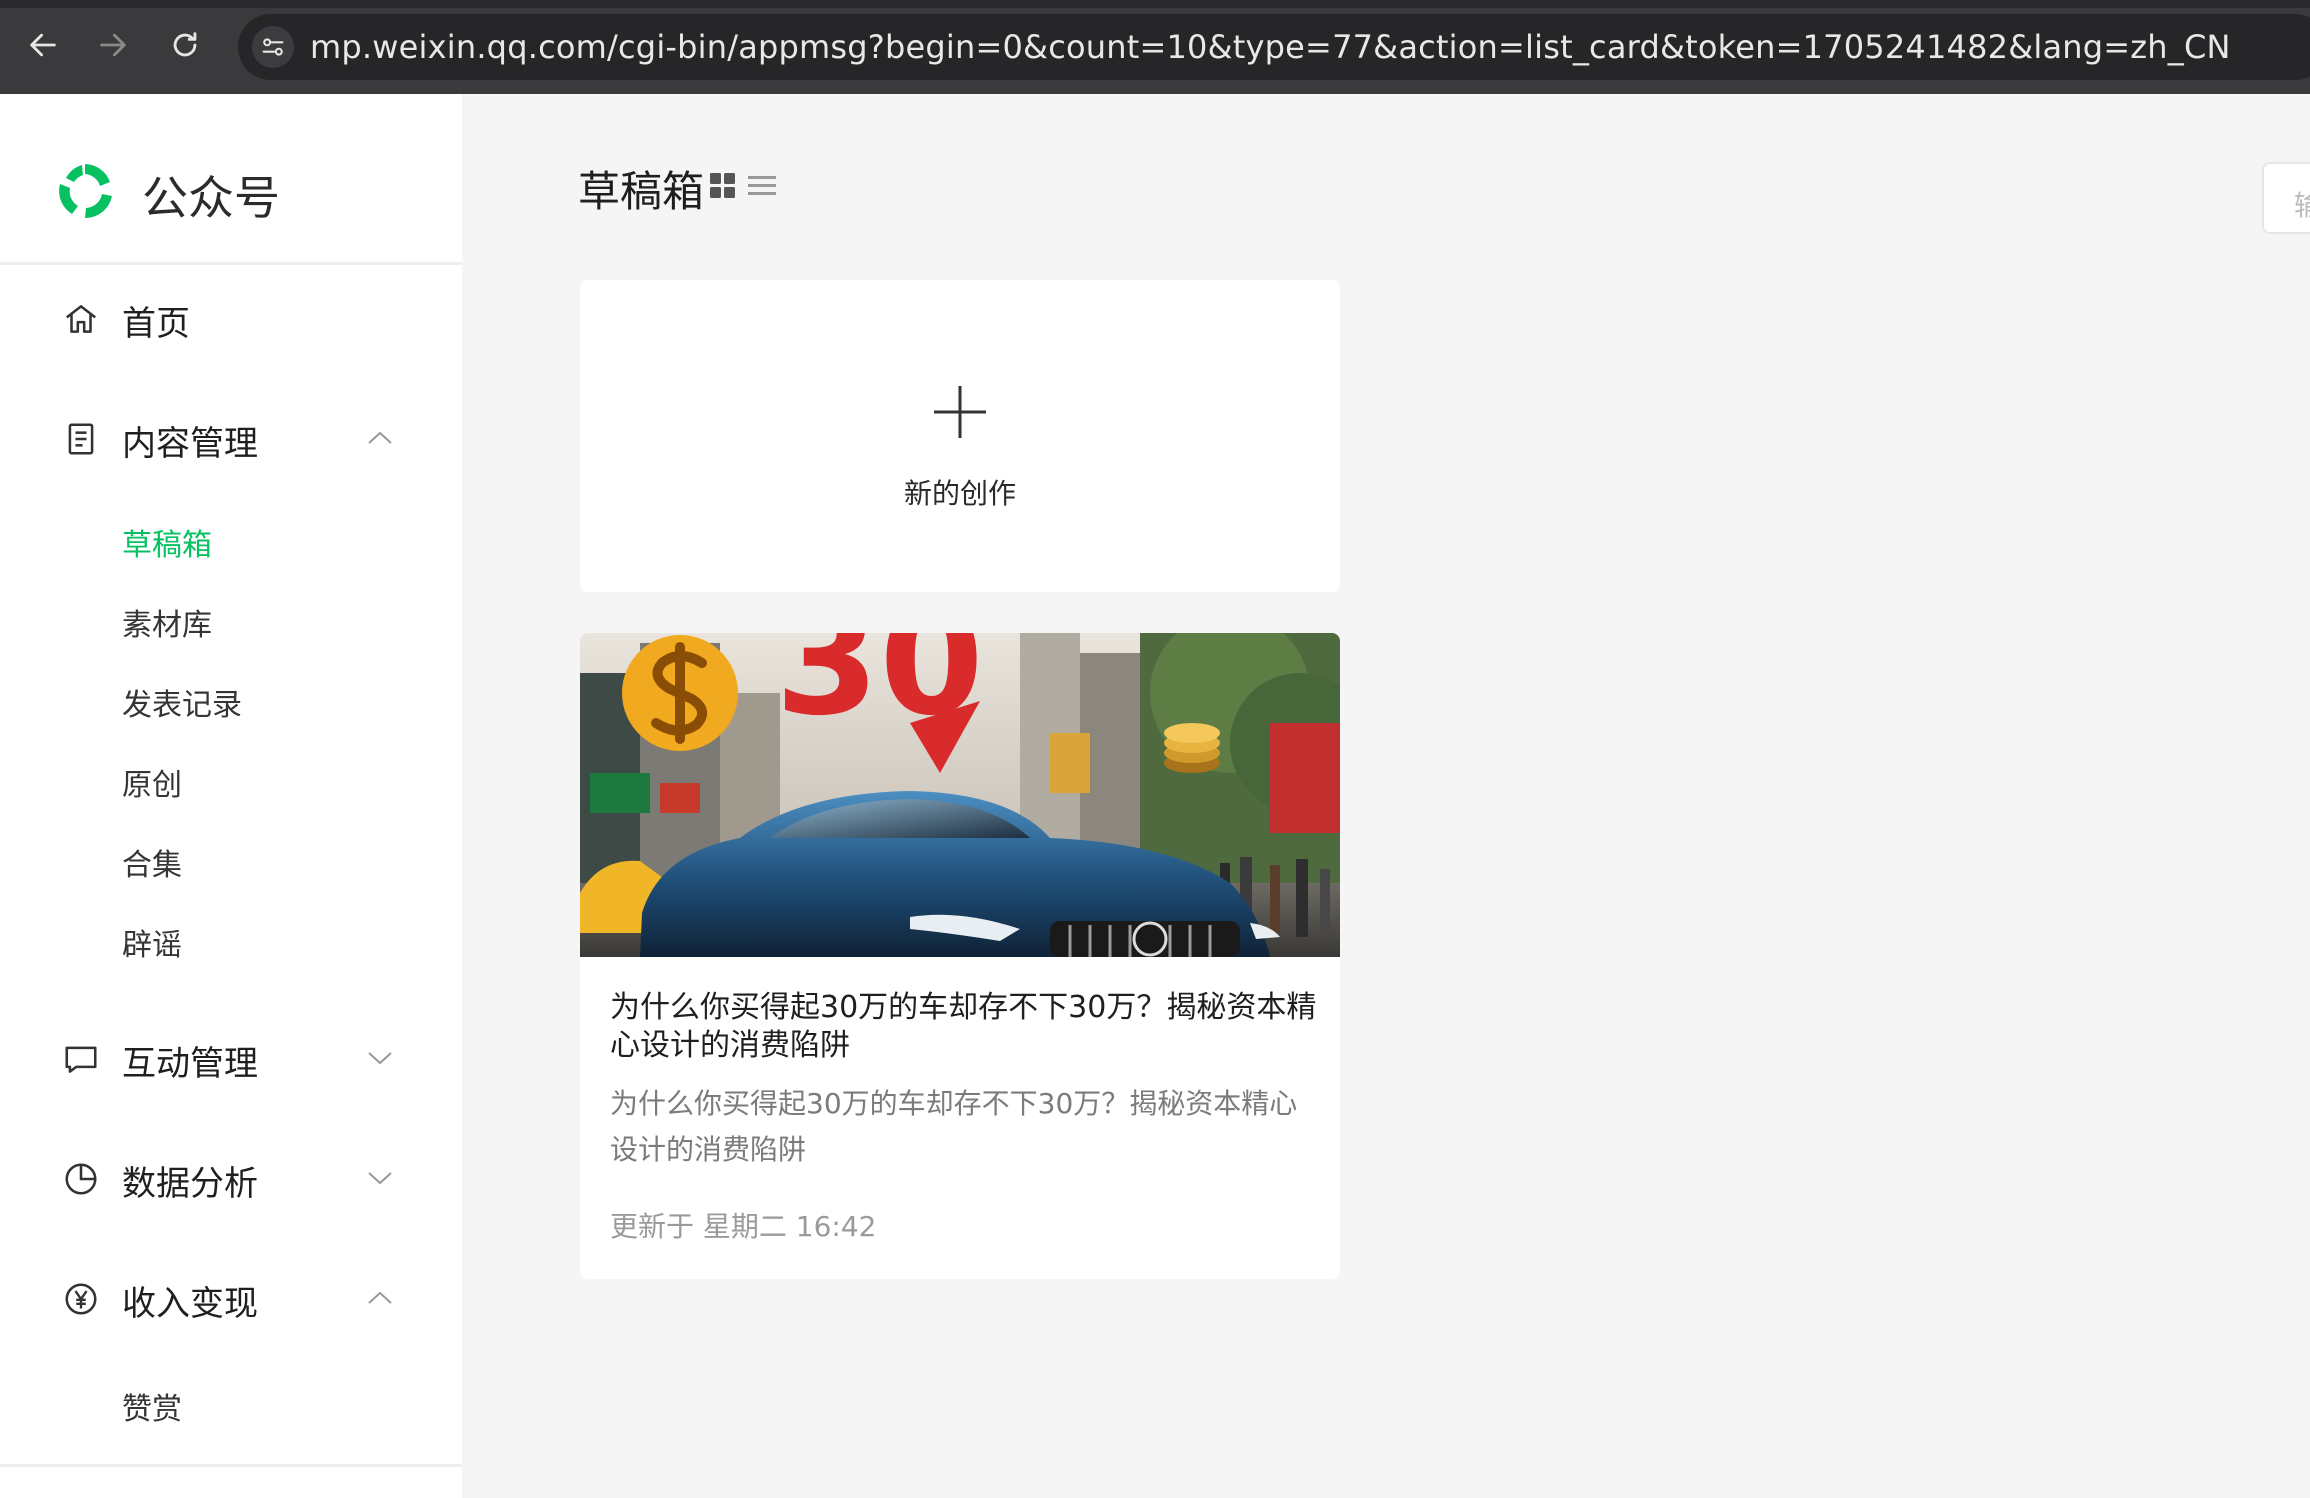  I want to click on menu-content-management-label: 内容管理, so click(190, 444).